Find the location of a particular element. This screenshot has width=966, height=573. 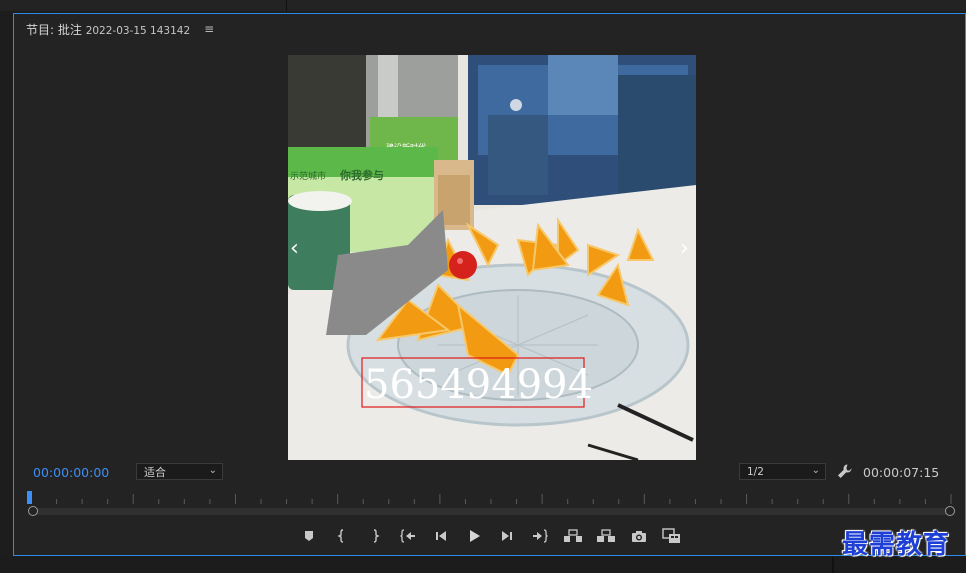

panel-title: 节目: 批注 2022-03-15 143142 is located at coordinates (108, 29).